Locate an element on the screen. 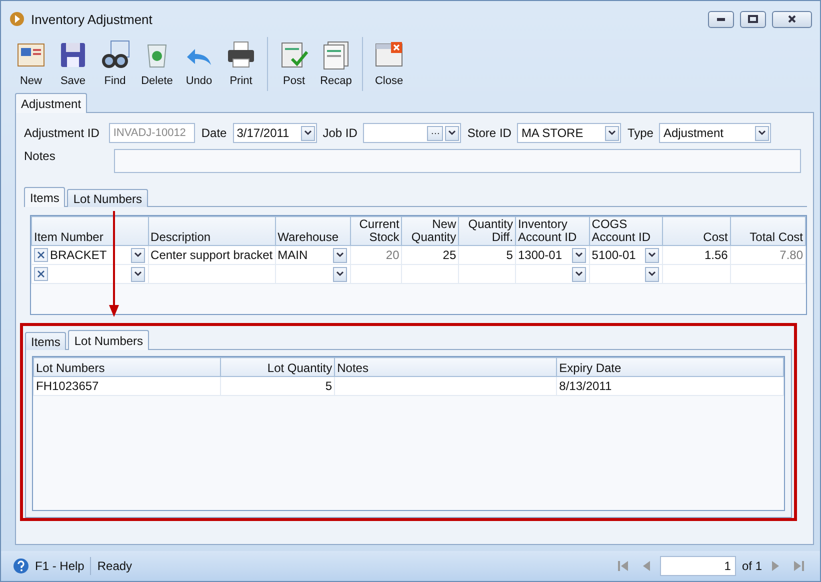  cell-text: 7.80 is located at coordinates (790, 255).